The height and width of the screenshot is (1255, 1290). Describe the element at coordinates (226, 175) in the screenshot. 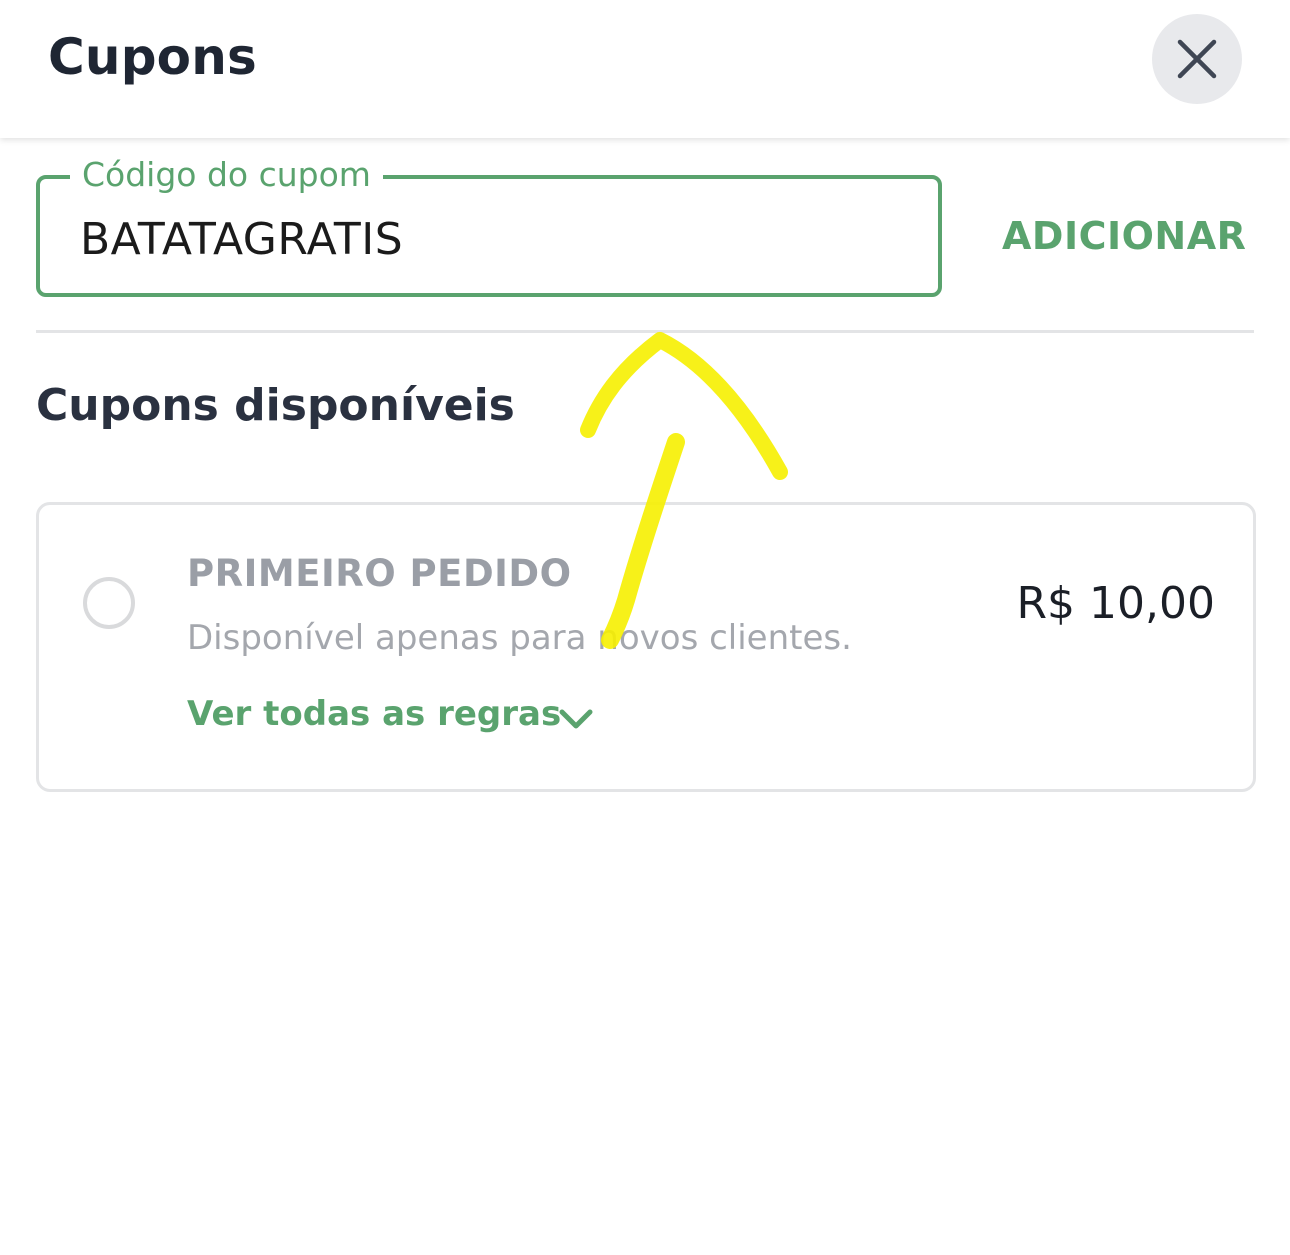

I see `coupon-code-label: Código do cupom` at that location.